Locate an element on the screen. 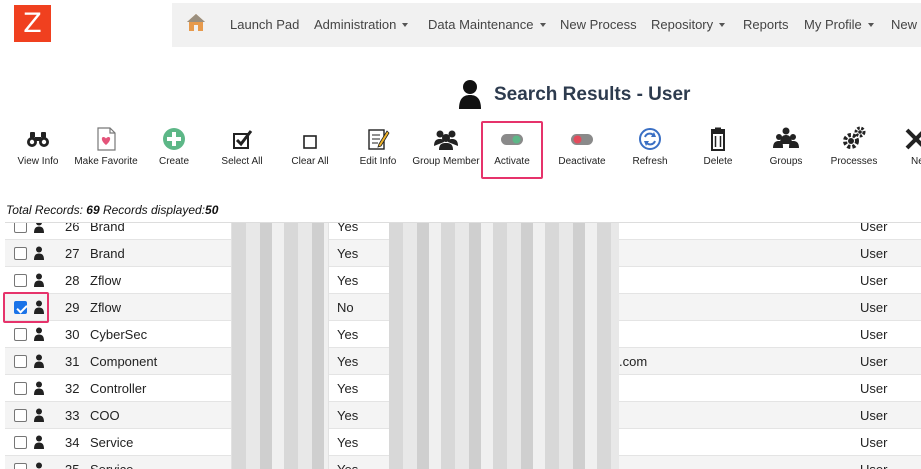  table-row: 28 Zflow Yes User is located at coordinates (463, 280).